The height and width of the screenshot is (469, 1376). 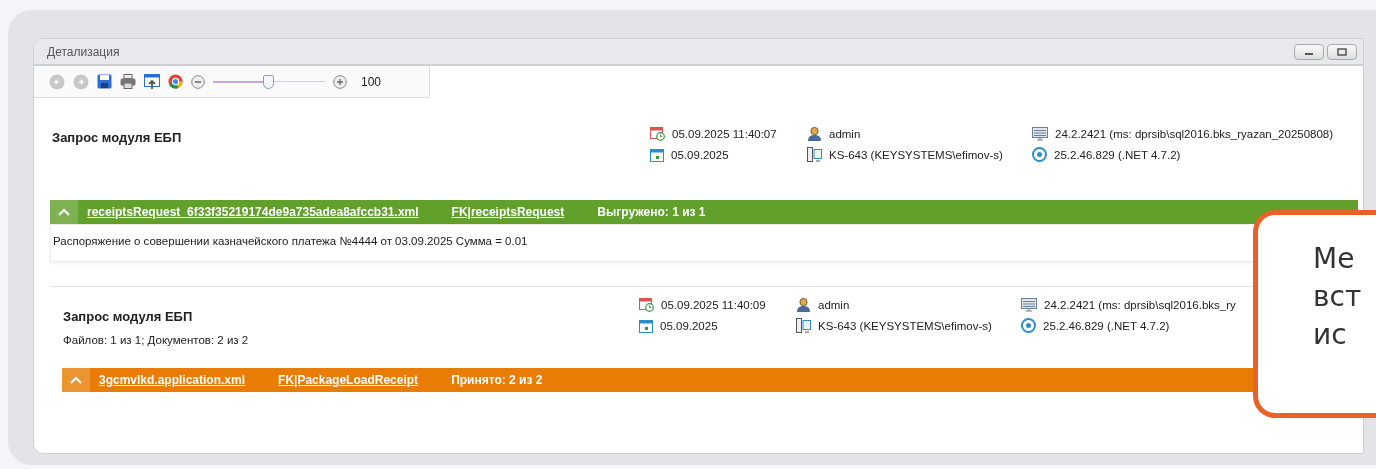 I want to click on meta-created: 05.09.2025 11:40:07, so click(x=724, y=133).